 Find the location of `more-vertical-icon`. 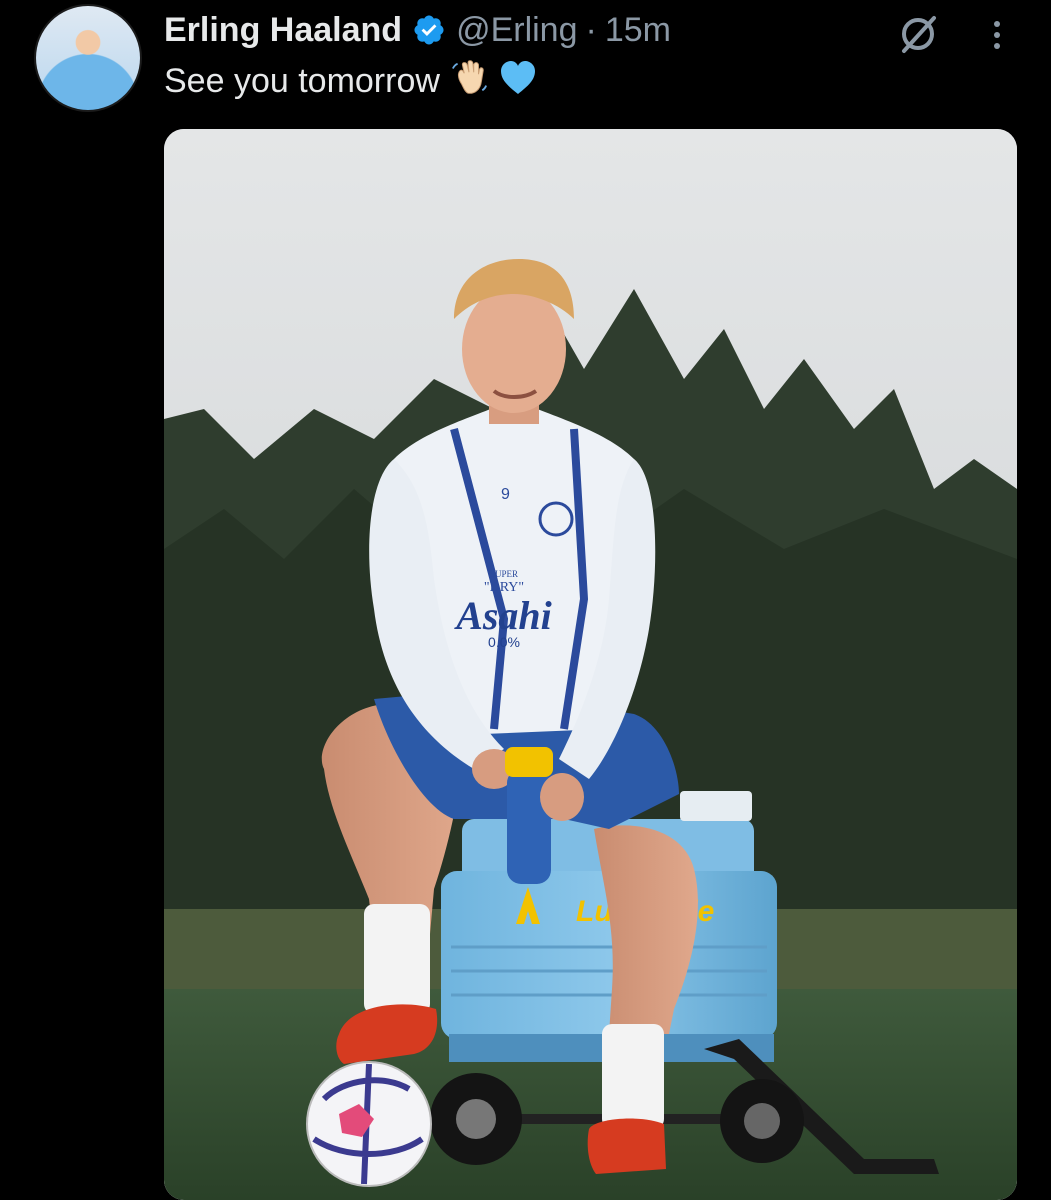

more-vertical-icon is located at coordinates (997, 35).